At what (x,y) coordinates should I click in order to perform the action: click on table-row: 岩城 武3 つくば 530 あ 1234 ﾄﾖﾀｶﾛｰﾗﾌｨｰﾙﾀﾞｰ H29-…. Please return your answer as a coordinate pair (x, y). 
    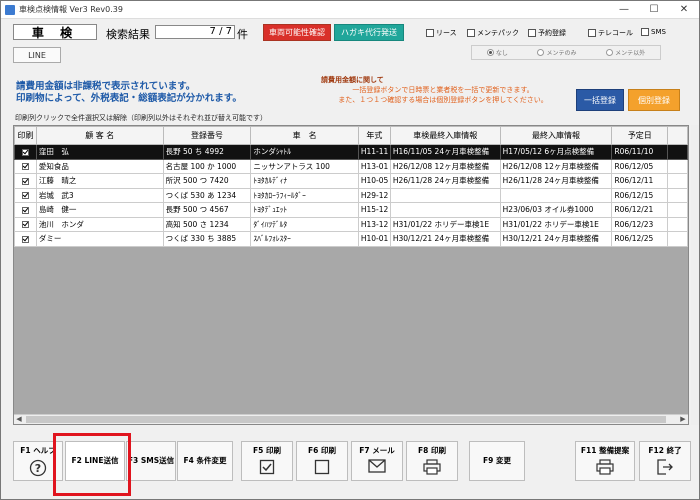
    Looking at the image, I should click on (351, 195).